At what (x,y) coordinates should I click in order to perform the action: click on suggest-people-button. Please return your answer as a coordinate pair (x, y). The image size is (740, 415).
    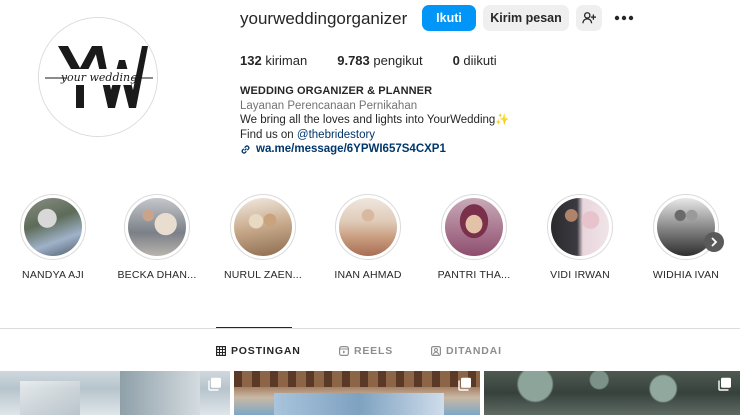
    Looking at the image, I should click on (589, 18).